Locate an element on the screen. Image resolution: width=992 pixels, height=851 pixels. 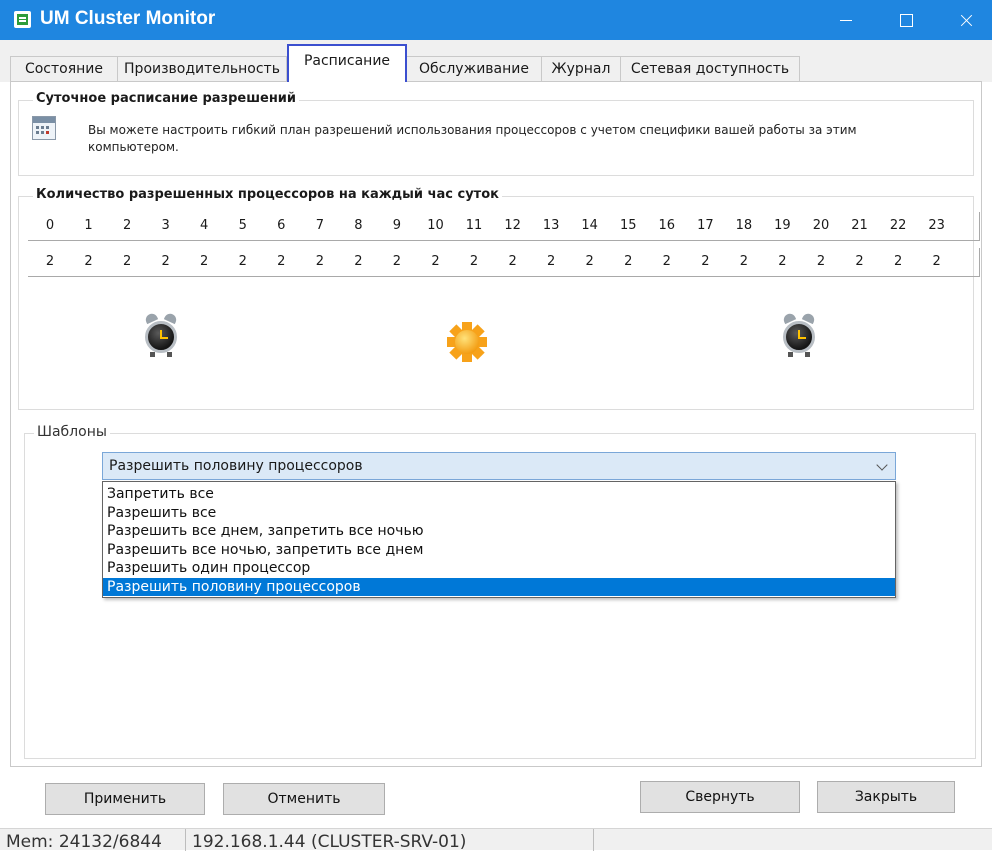
hour-label: 20 is located at coordinates (821, 225).